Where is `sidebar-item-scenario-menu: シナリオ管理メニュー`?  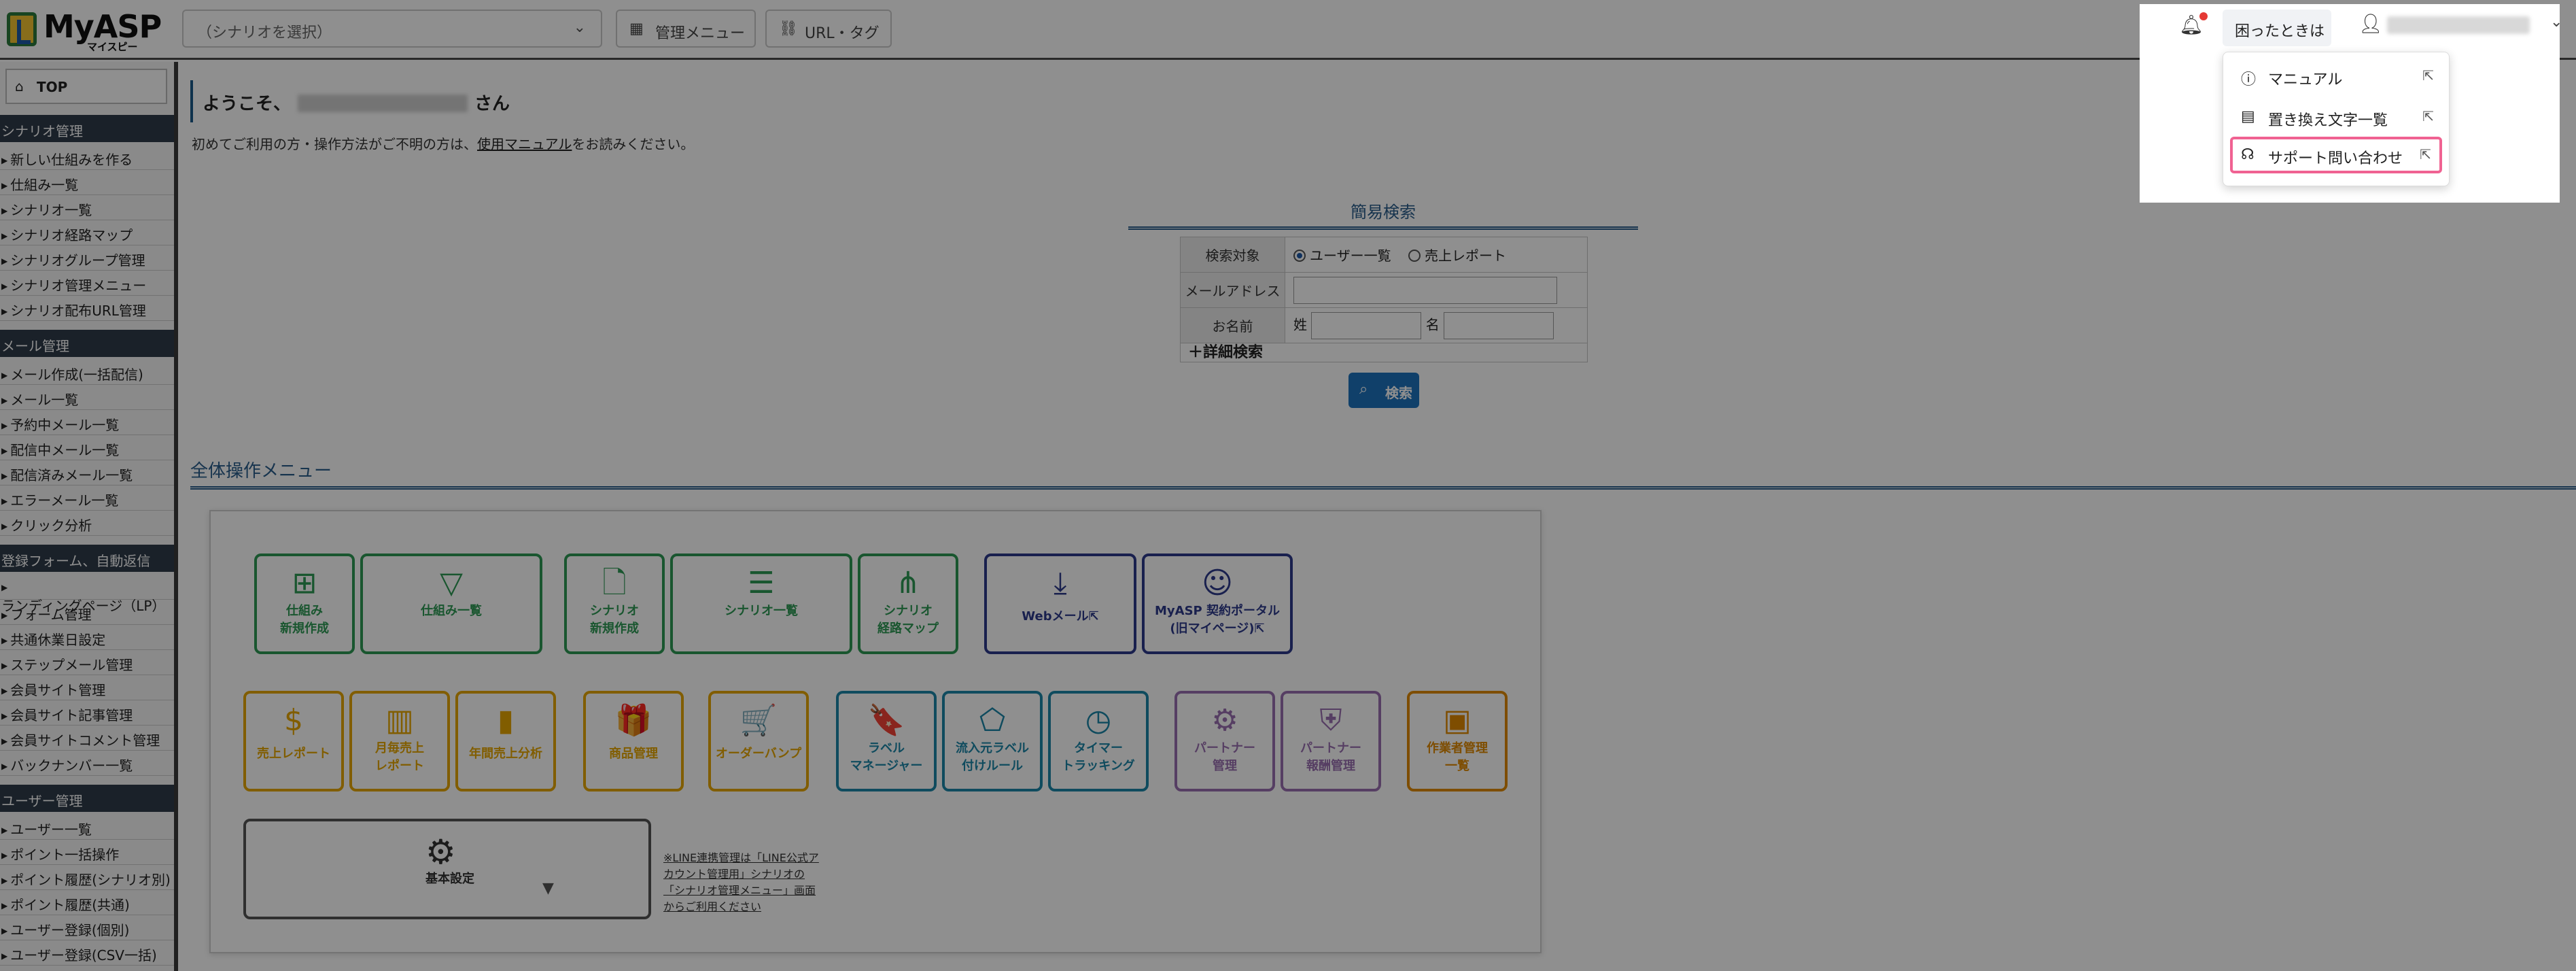 sidebar-item-scenario-menu: シナリオ管理メニュー is located at coordinates (87, 284).